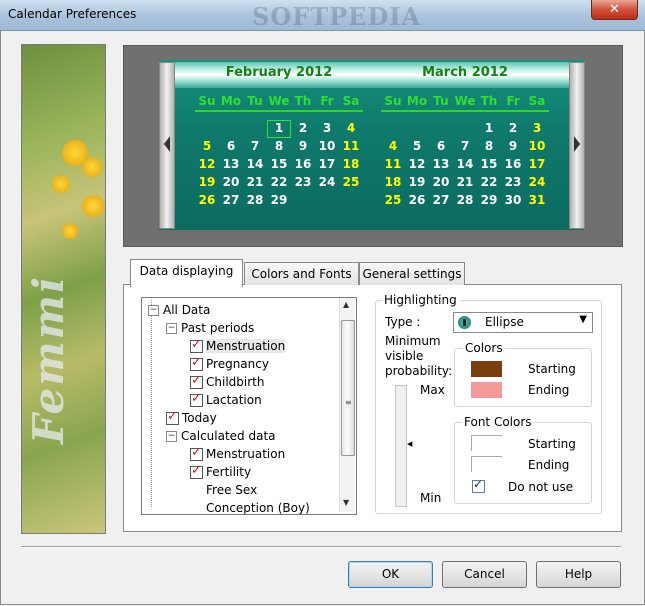 The width and height of the screenshot is (645, 606). I want to click on scroll-thumb: ≡, so click(348, 388).